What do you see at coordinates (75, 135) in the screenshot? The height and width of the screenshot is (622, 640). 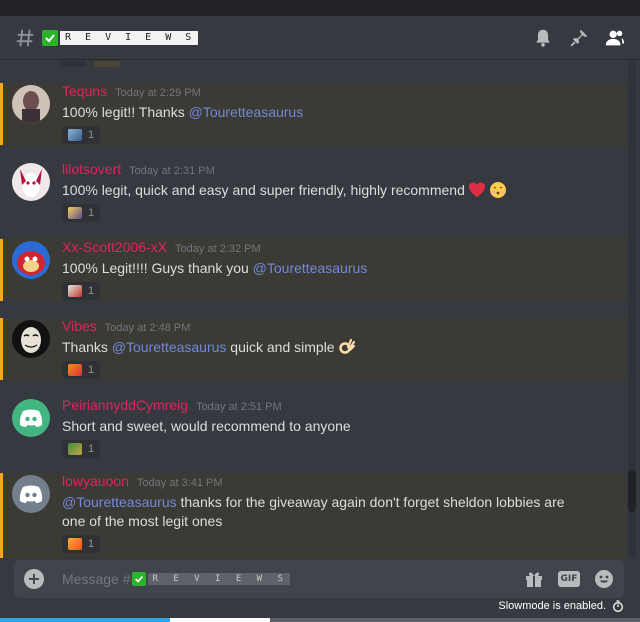 I see `rocket-emoji-icon` at bounding box center [75, 135].